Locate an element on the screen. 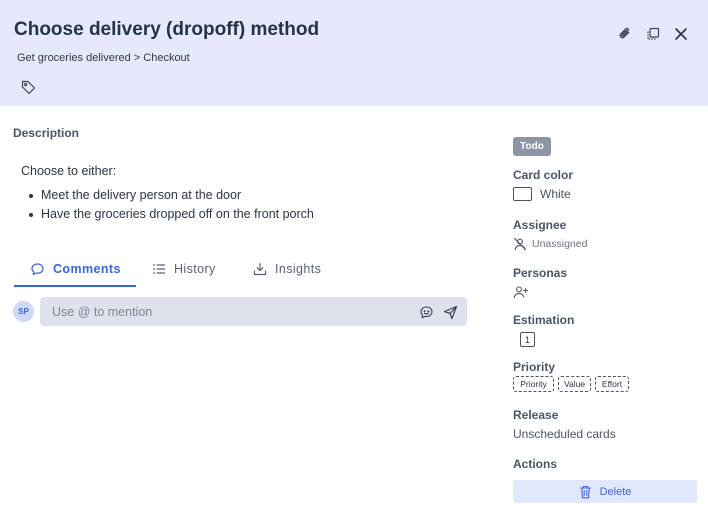  description-intro: Choose to either: is located at coordinates (68, 171).